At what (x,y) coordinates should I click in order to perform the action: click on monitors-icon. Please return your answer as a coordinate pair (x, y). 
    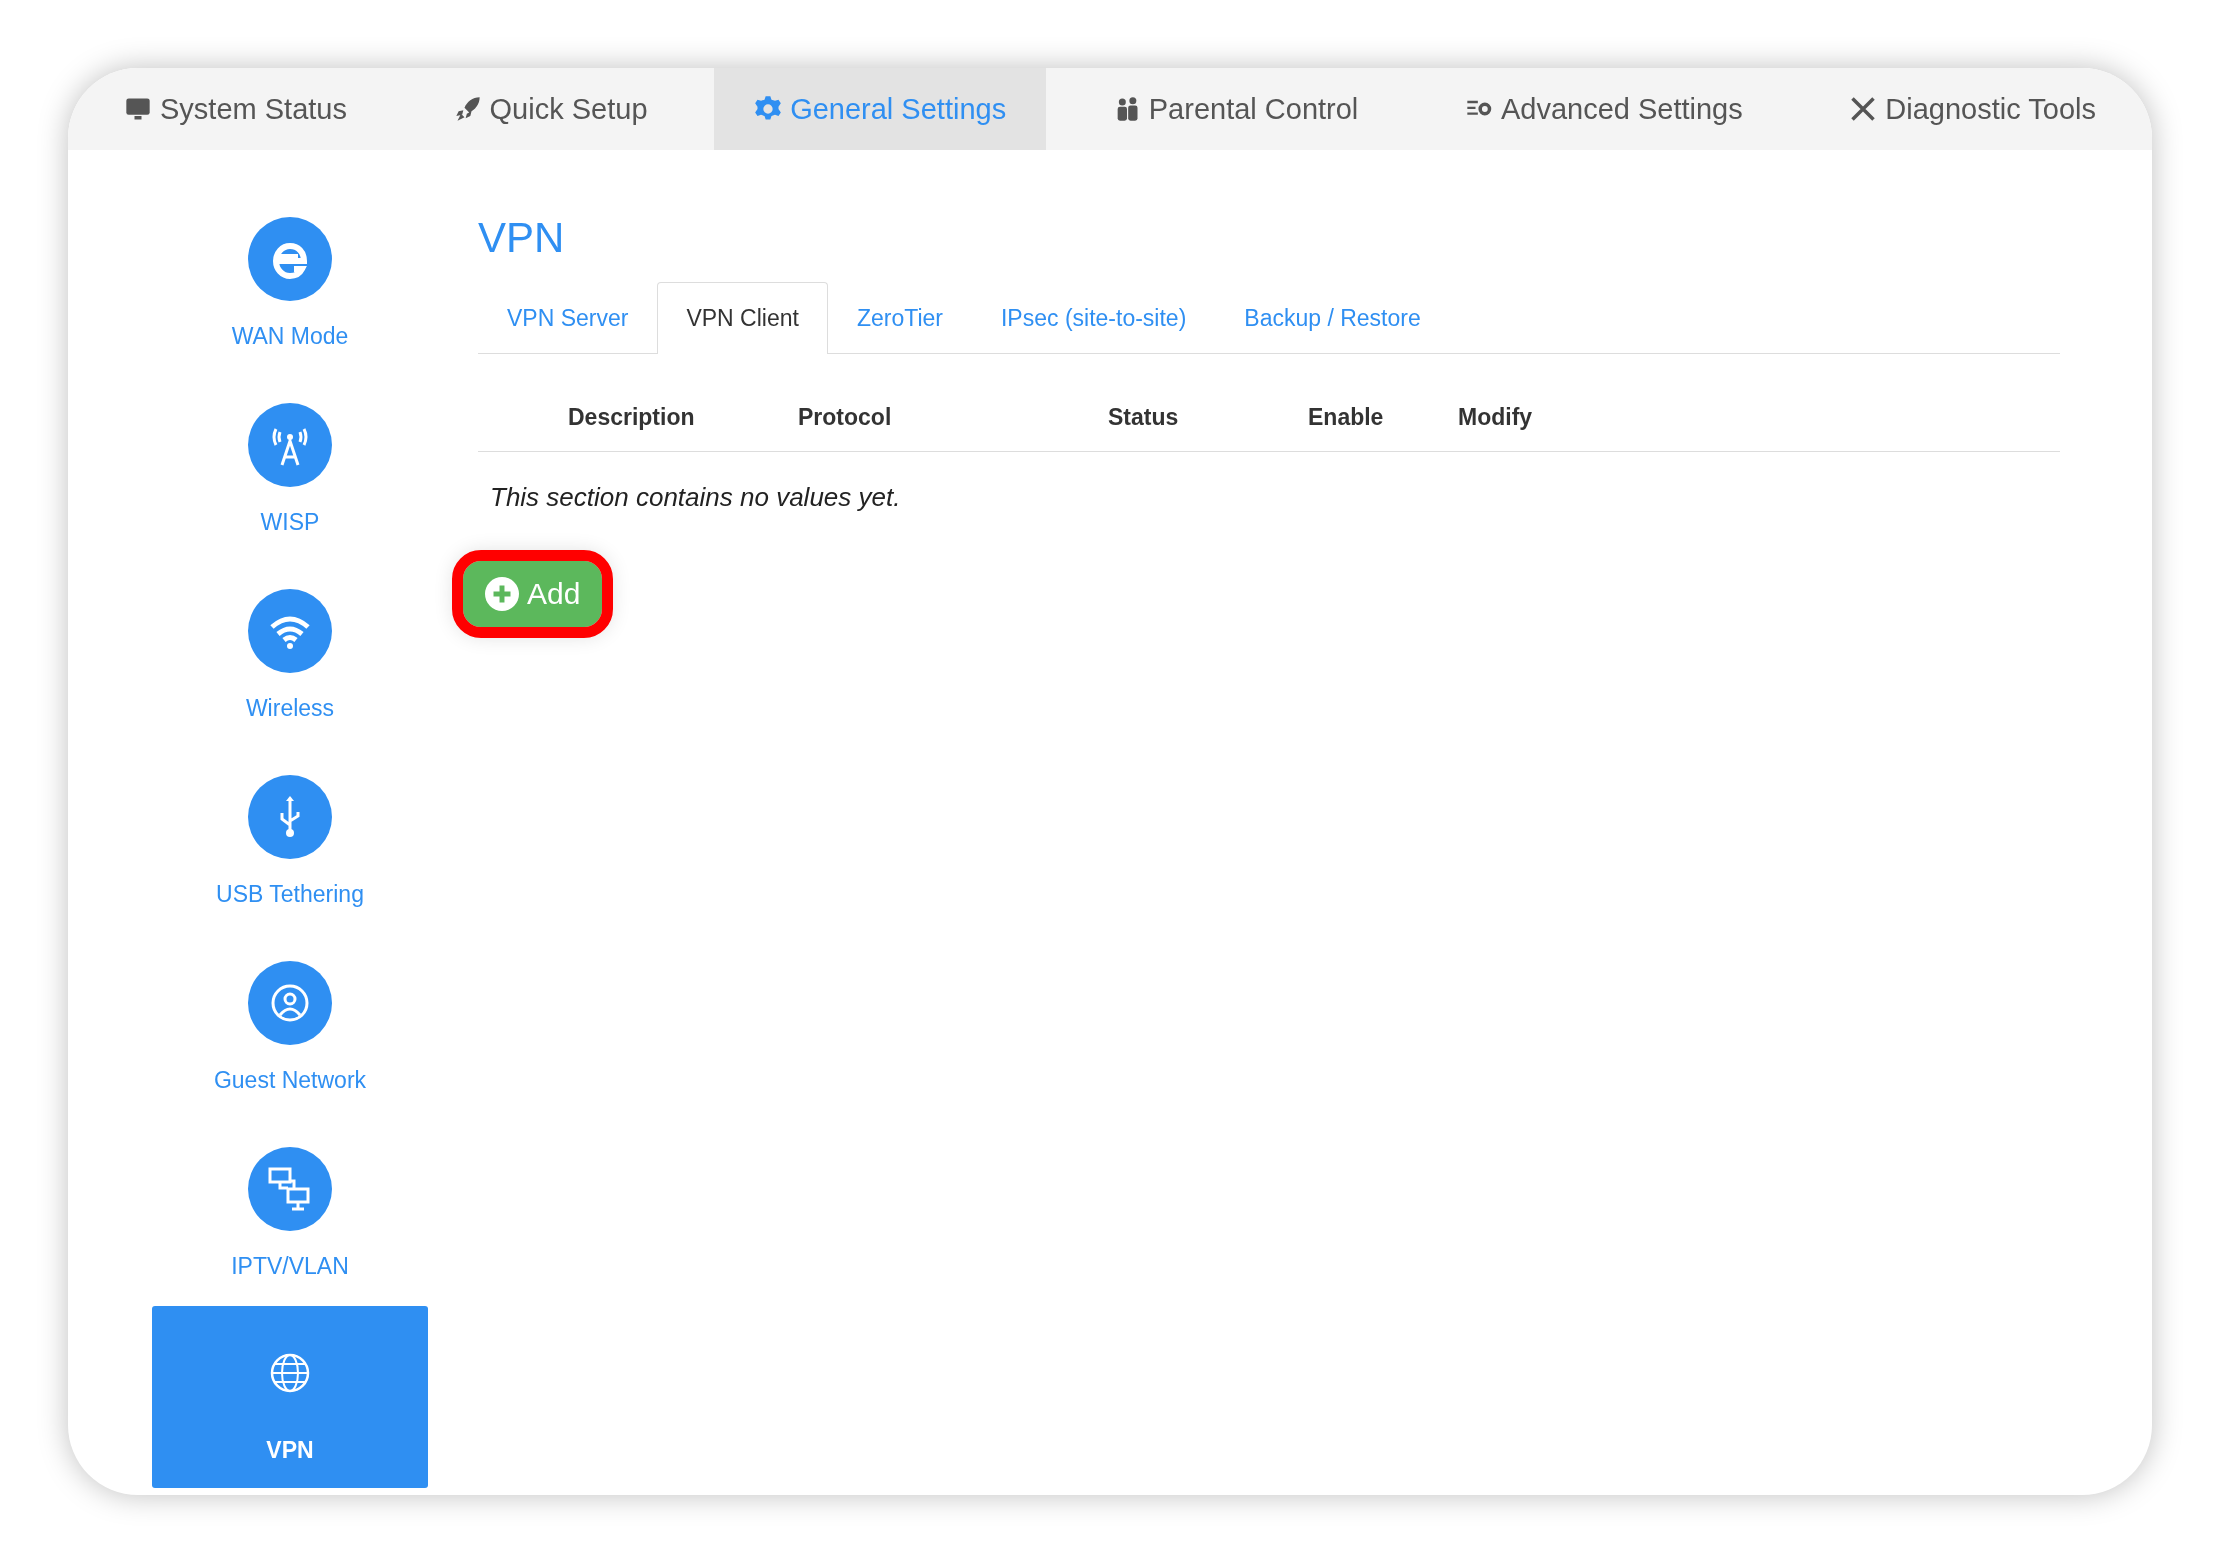
    Looking at the image, I should click on (290, 1188).